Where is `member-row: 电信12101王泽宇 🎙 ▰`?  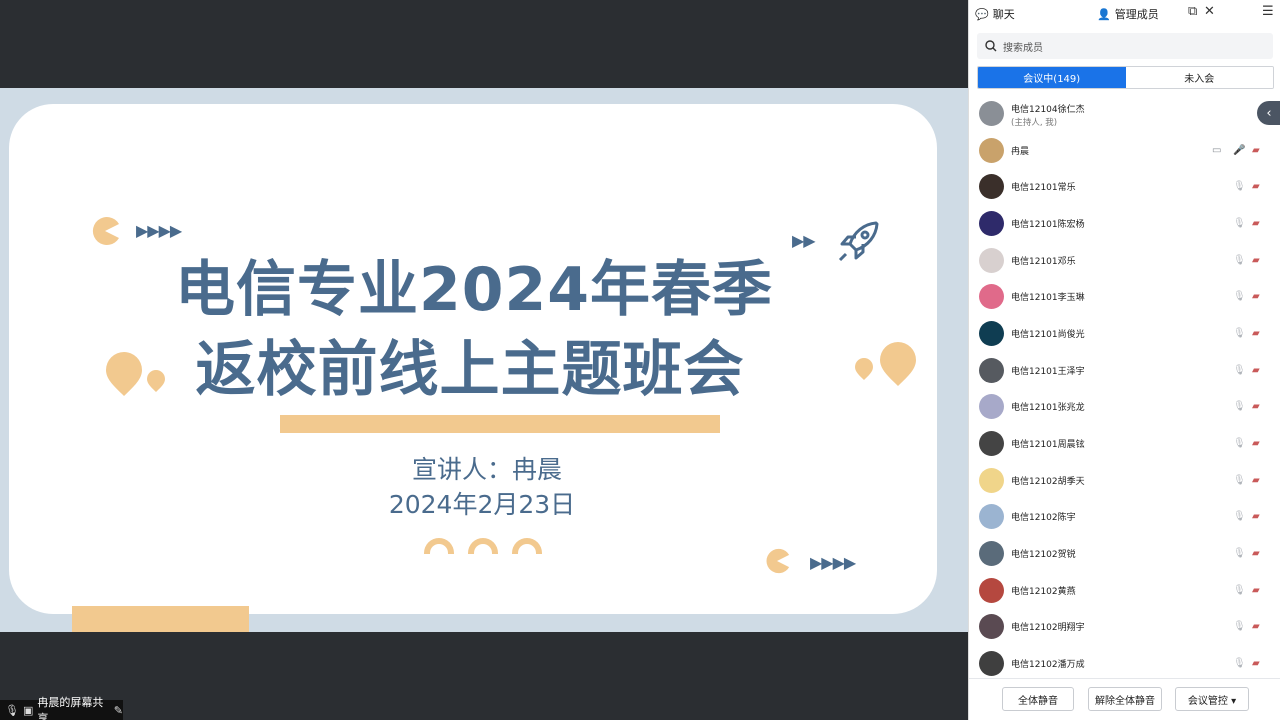 member-row: 电信12101王泽宇 🎙 ▰ is located at coordinates (1124, 370).